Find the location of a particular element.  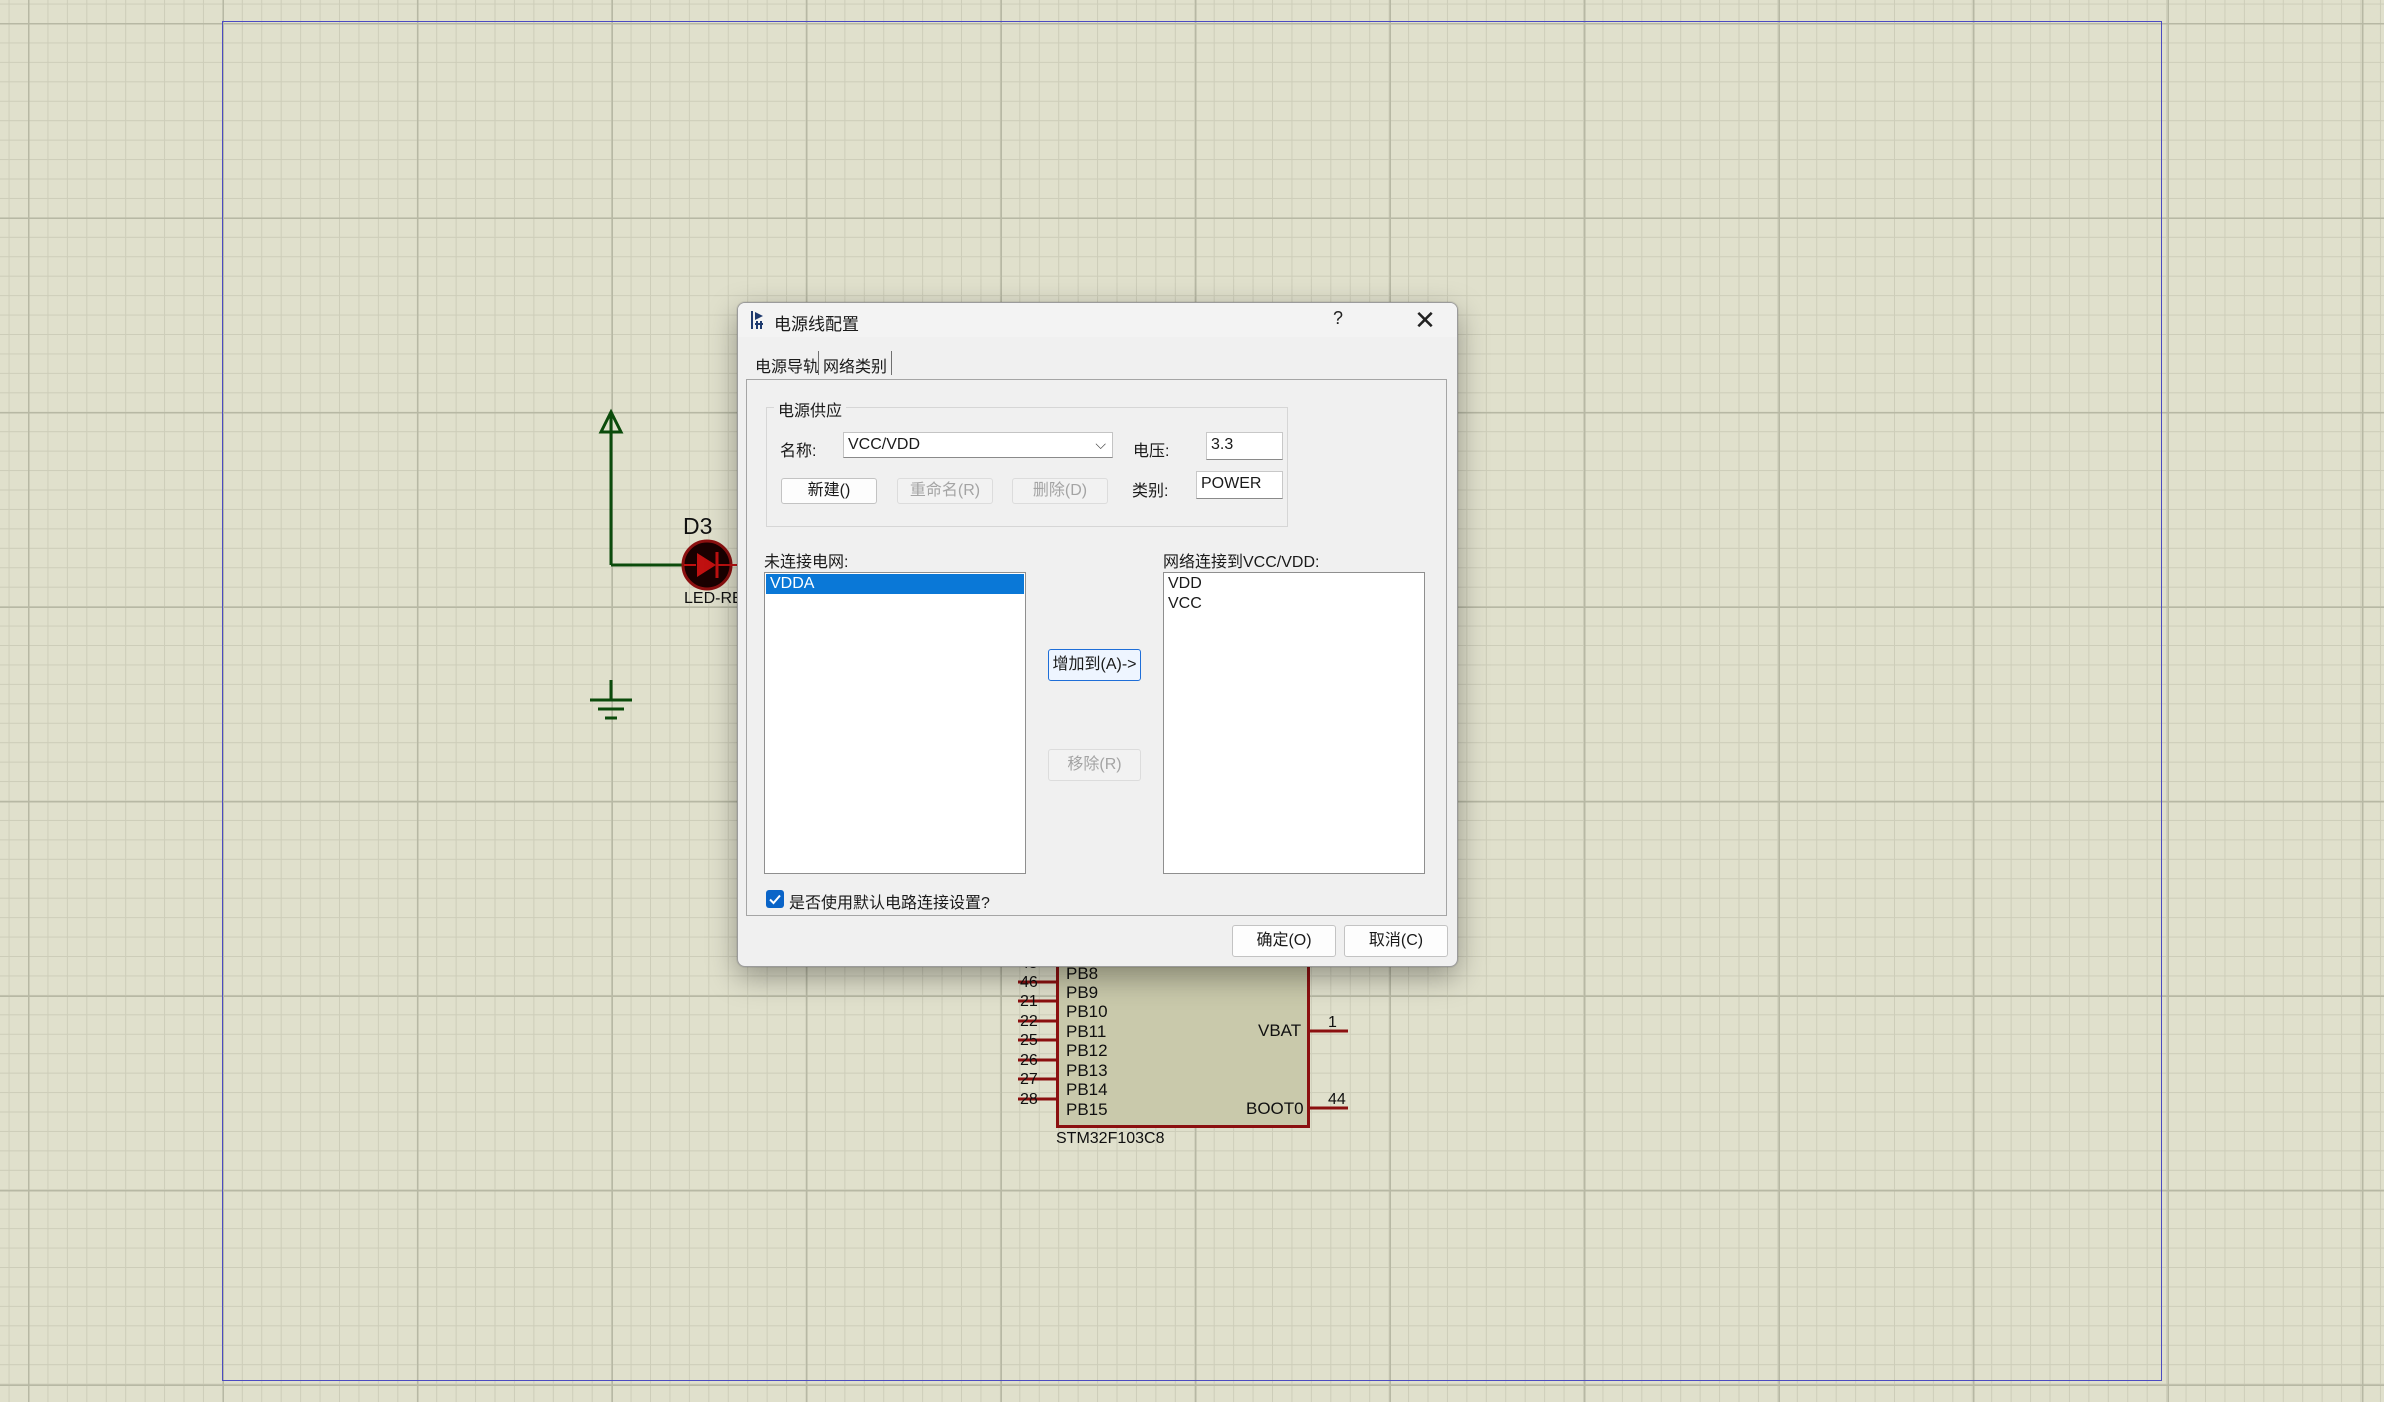

supply-name-select: VCC/VDD ⌵ is located at coordinates (978, 445).